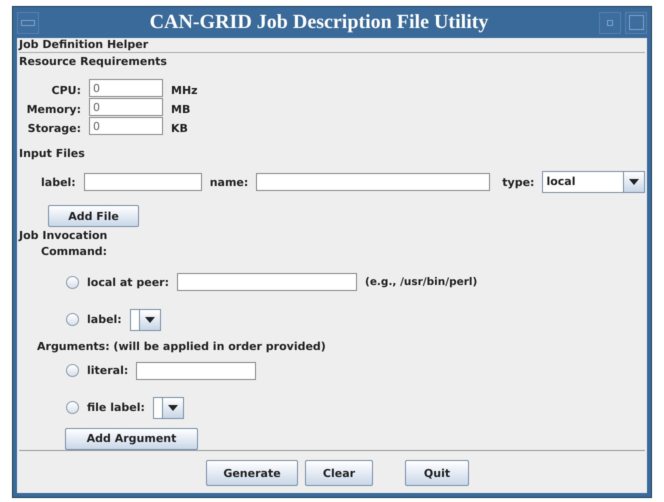 The height and width of the screenshot is (502, 664). What do you see at coordinates (184, 90) in the screenshot?
I see `unit-label: MHz` at bounding box center [184, 90].